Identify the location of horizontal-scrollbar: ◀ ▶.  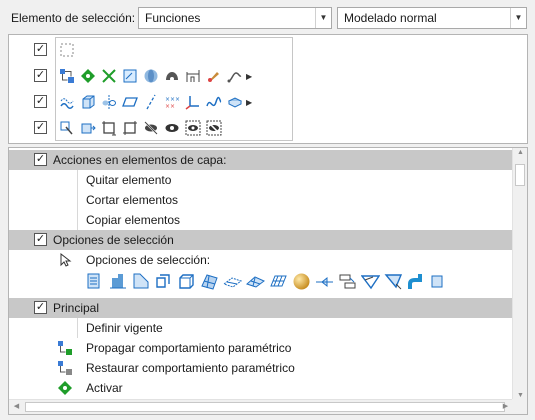
(261, 406).